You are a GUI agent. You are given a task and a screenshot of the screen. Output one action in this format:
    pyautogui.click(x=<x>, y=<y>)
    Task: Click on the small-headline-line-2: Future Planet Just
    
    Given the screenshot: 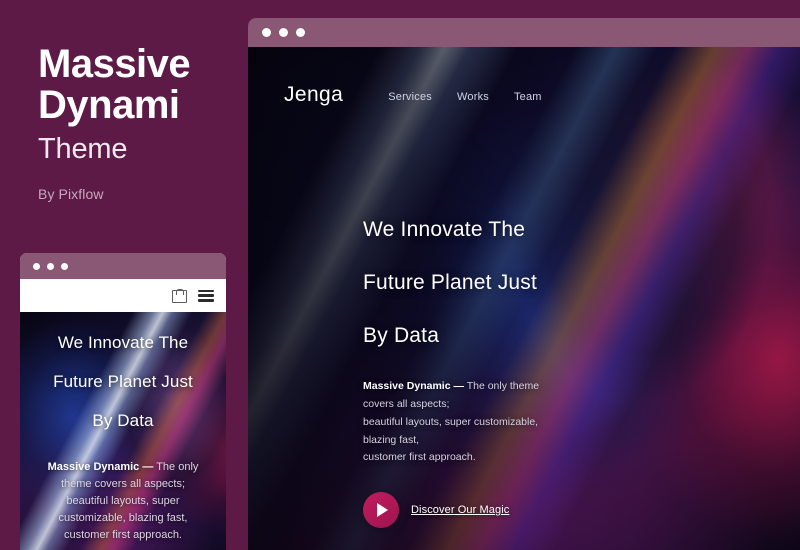 What is the action you would take?
    pyautogui.click(x=123, y=381)
    